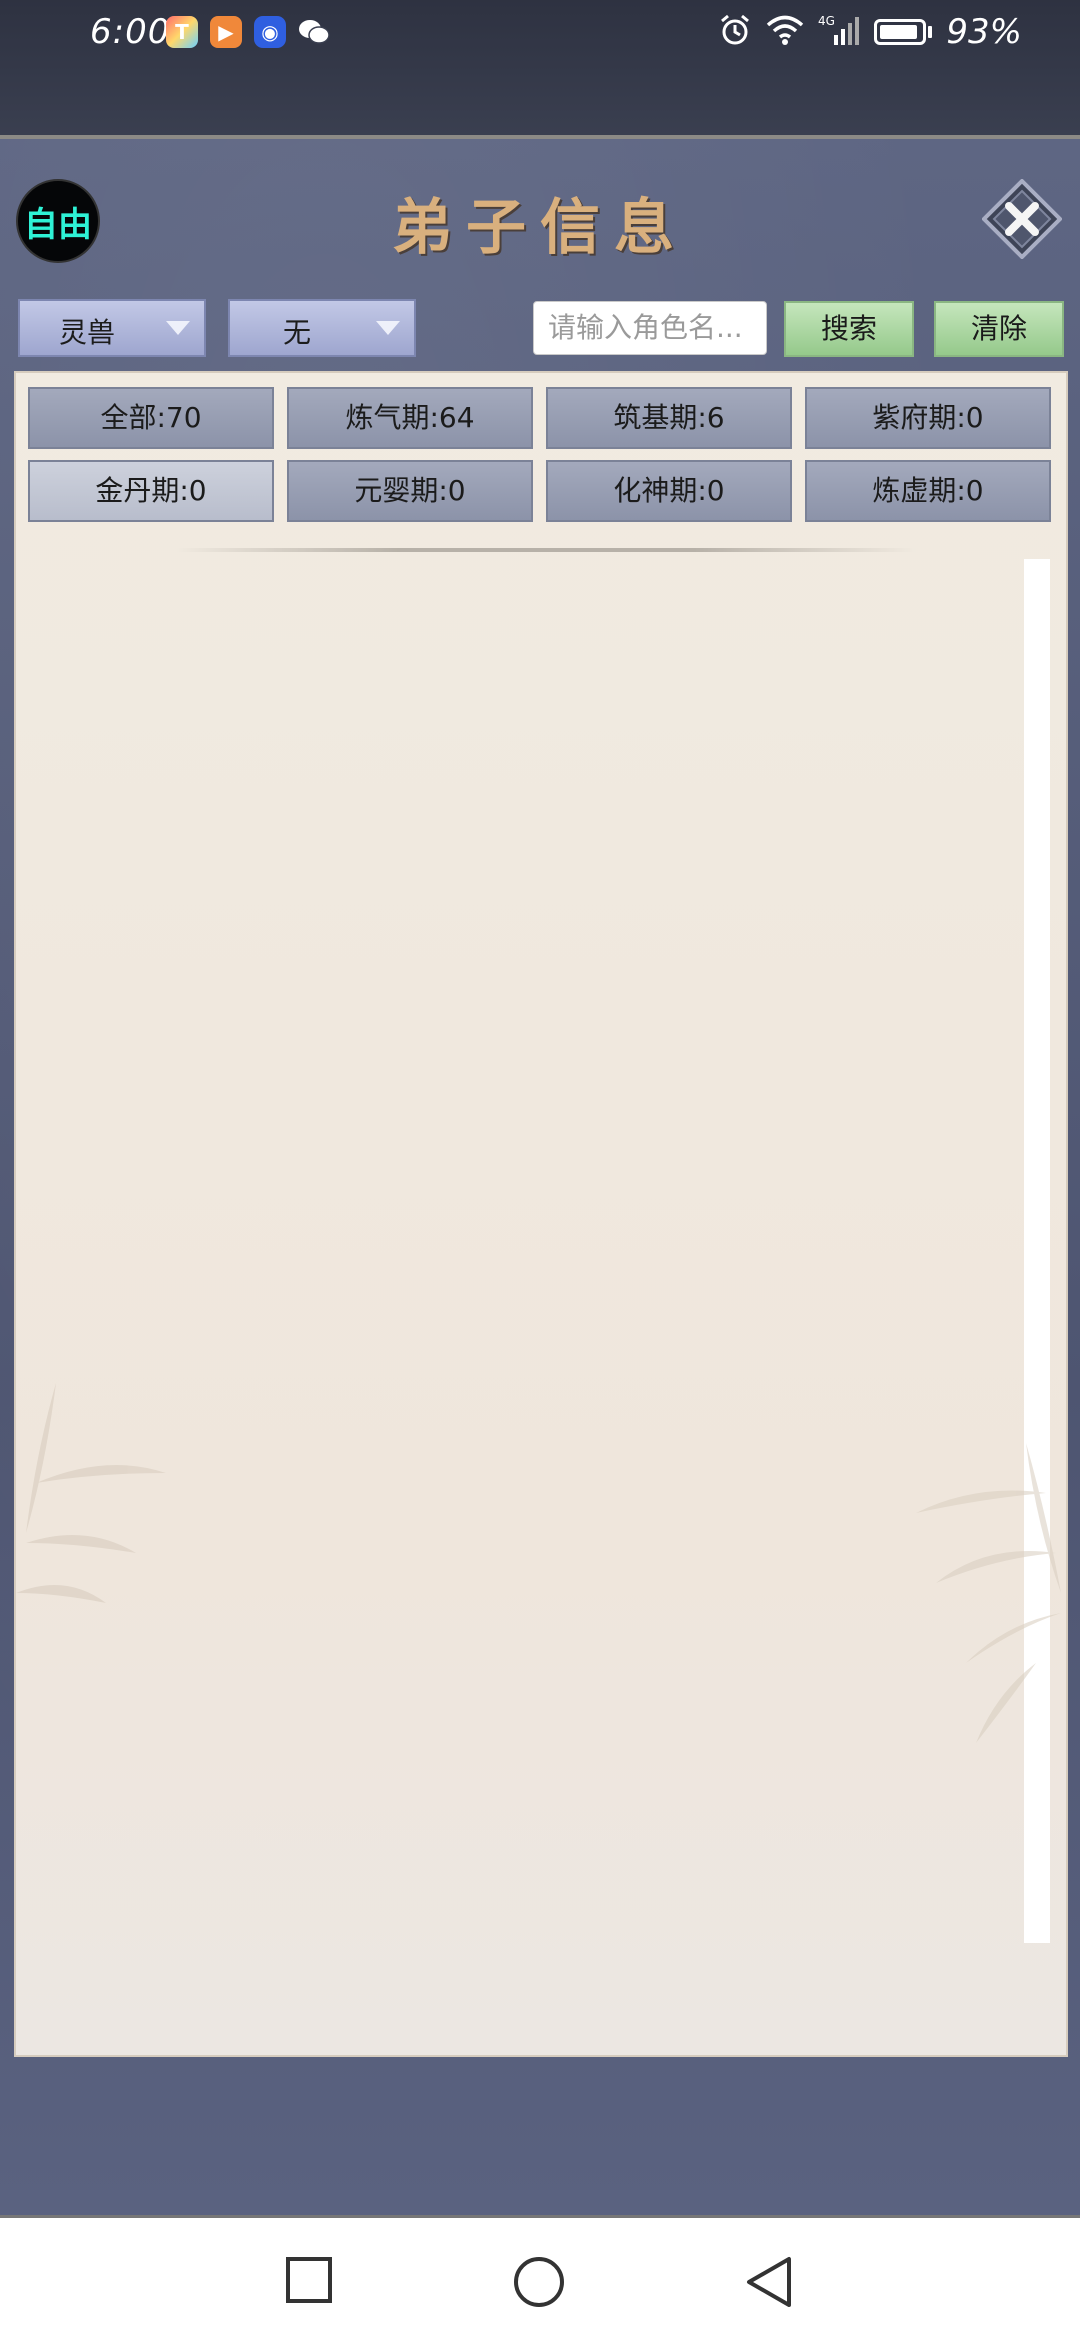  Describe the element at coordinates (322, 328) in the screenshot. I see `subtype-dropdown: 无` at that location.